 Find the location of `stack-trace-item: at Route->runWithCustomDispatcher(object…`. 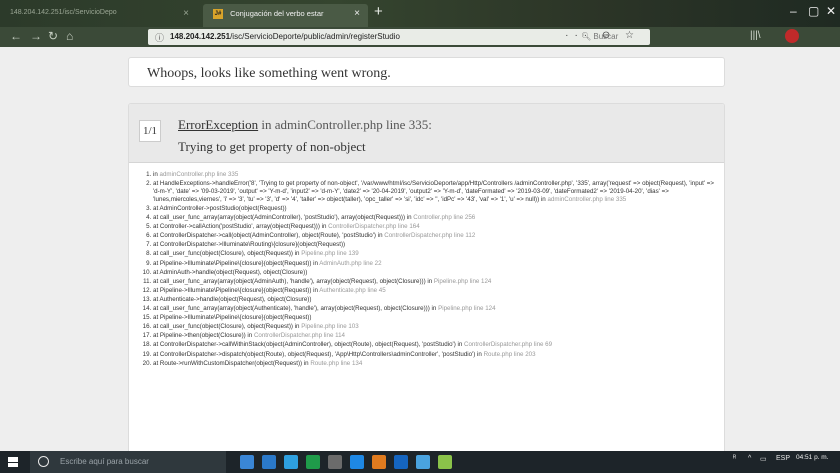

stack-trace-item: at Route->runWithCustomDispatcher(object… is located at coordinates (435, 364).